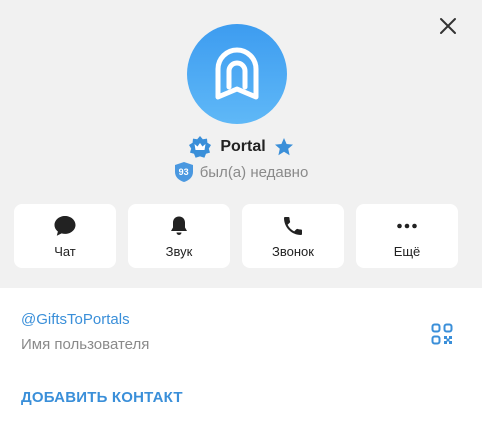 The image size is (482, 425). I want to click on chat-button: Чат, so click(65, 236).